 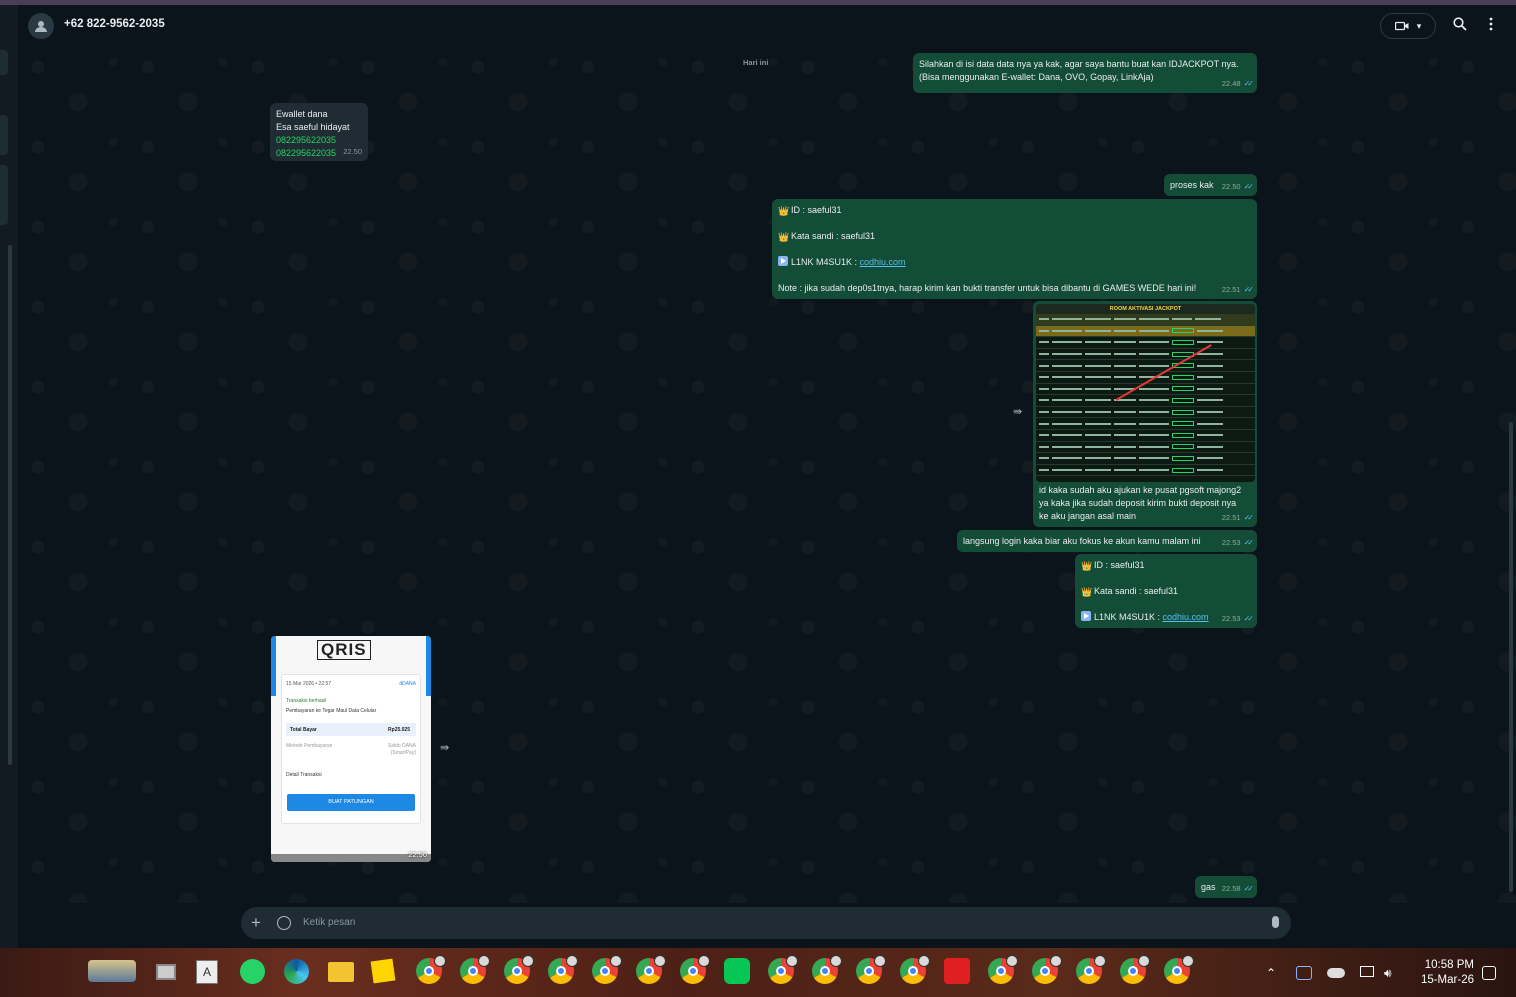 I want to click on message-meta: 22.48 ✓✓, so click(x=1238, y=83).